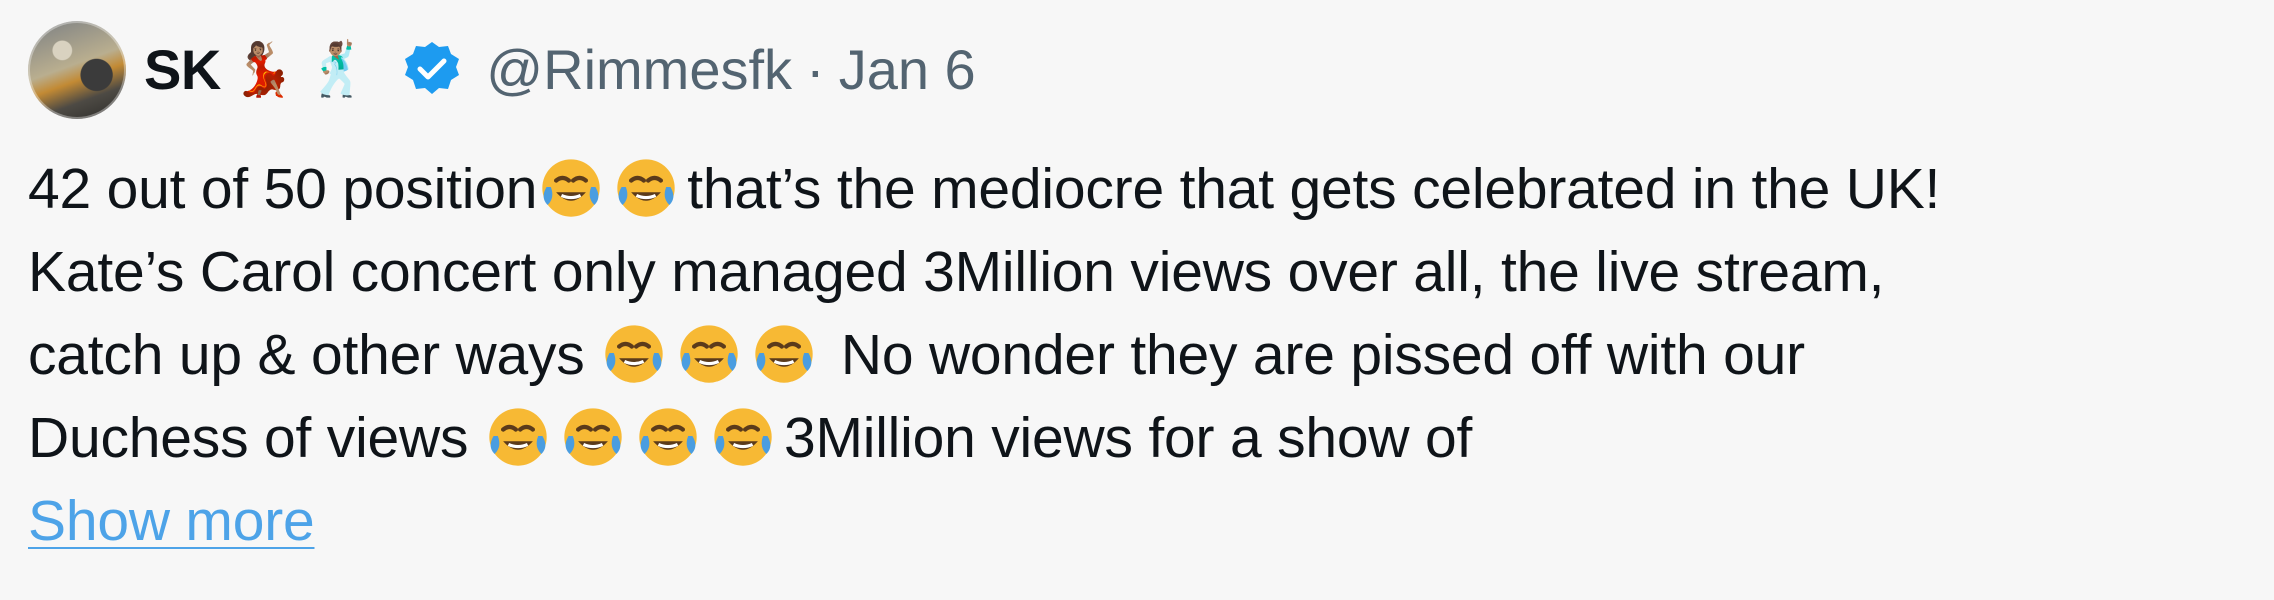 Image resolution: width=2274 pixels, height=600 pixels. Describe the element at coordinates (432, 68) in the screenshot. I see `verified-badge-icon` at that location.